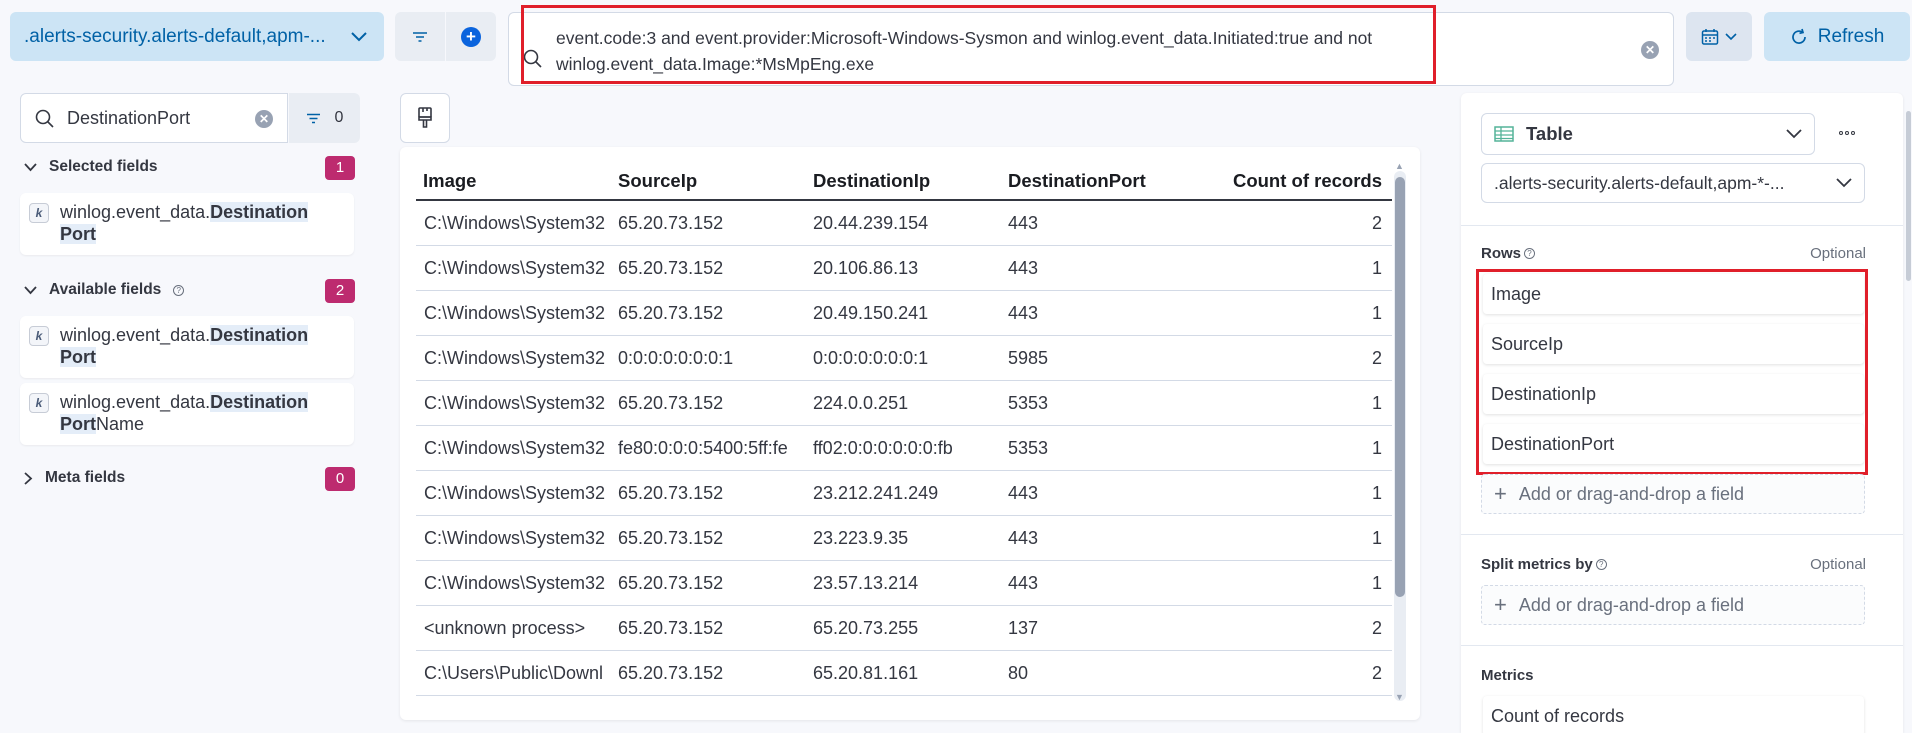 The height and width of the screenshot is (733, 1912). What do you see at coordinates (1837, 36) in the screenshot?
I see `refresh-button: Refresh` at bounding box center [1837, 36].